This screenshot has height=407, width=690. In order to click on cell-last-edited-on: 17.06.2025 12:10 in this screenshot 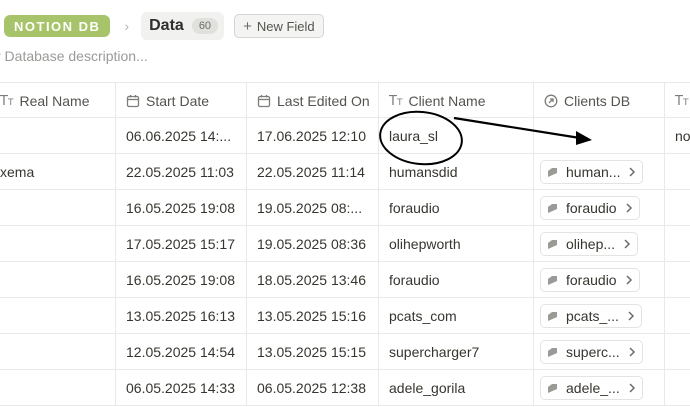, I will do `click(313, 136)`.